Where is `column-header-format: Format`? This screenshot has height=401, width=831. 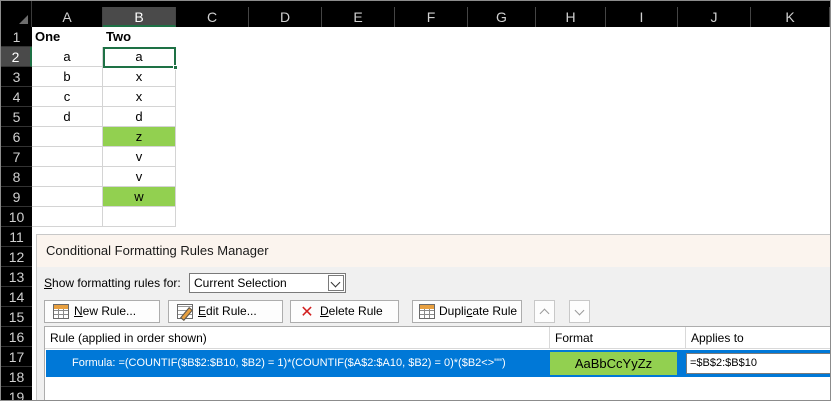
column-header-format: Format is located at coordinates (618, 338).